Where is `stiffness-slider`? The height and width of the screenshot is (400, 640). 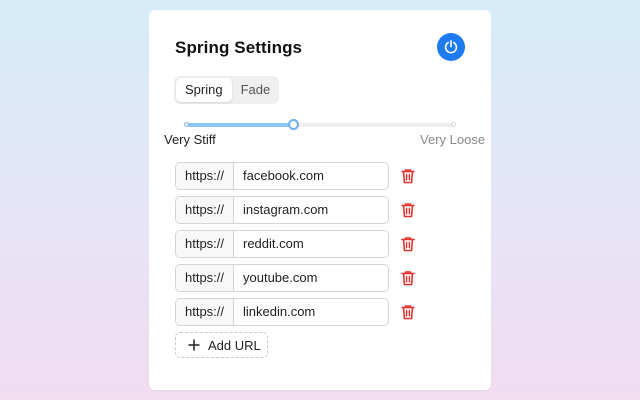
stiffness-slider is located at coordinates (320, 124).